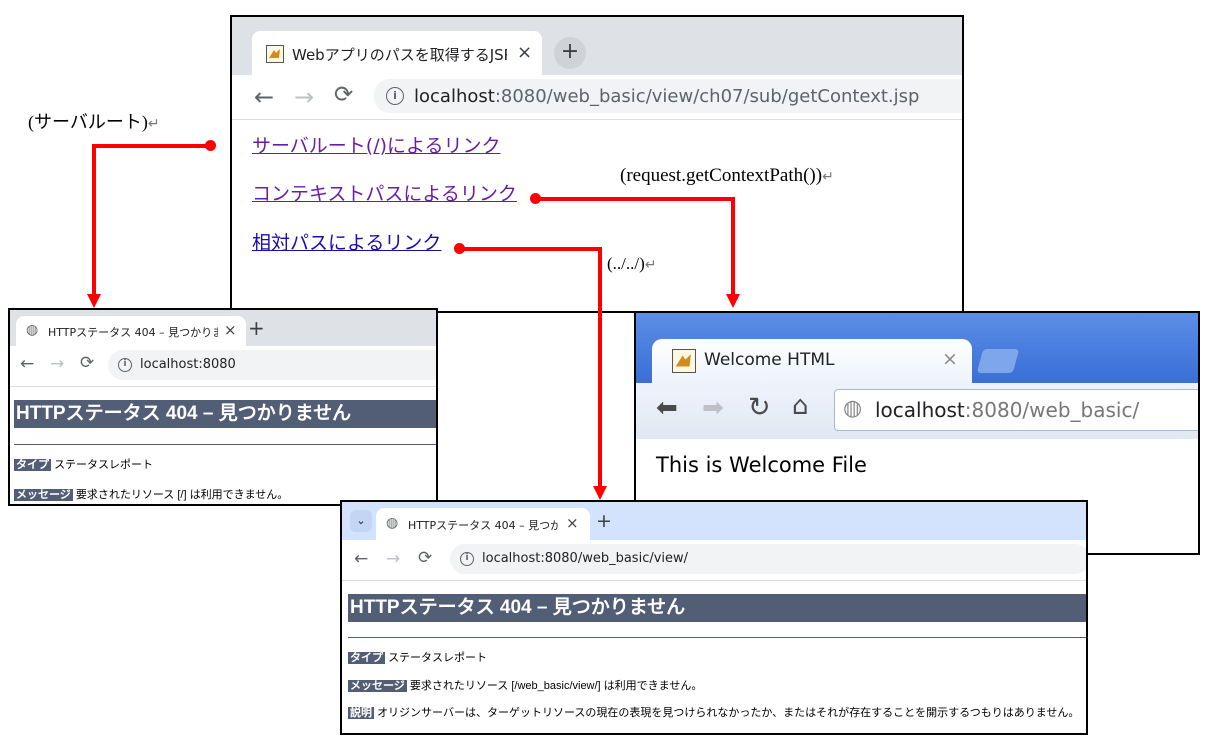  What do you see at coordinates (361, 713) in the screenshot?
I see `description-label: 説明` at bounding box center [361, 713].